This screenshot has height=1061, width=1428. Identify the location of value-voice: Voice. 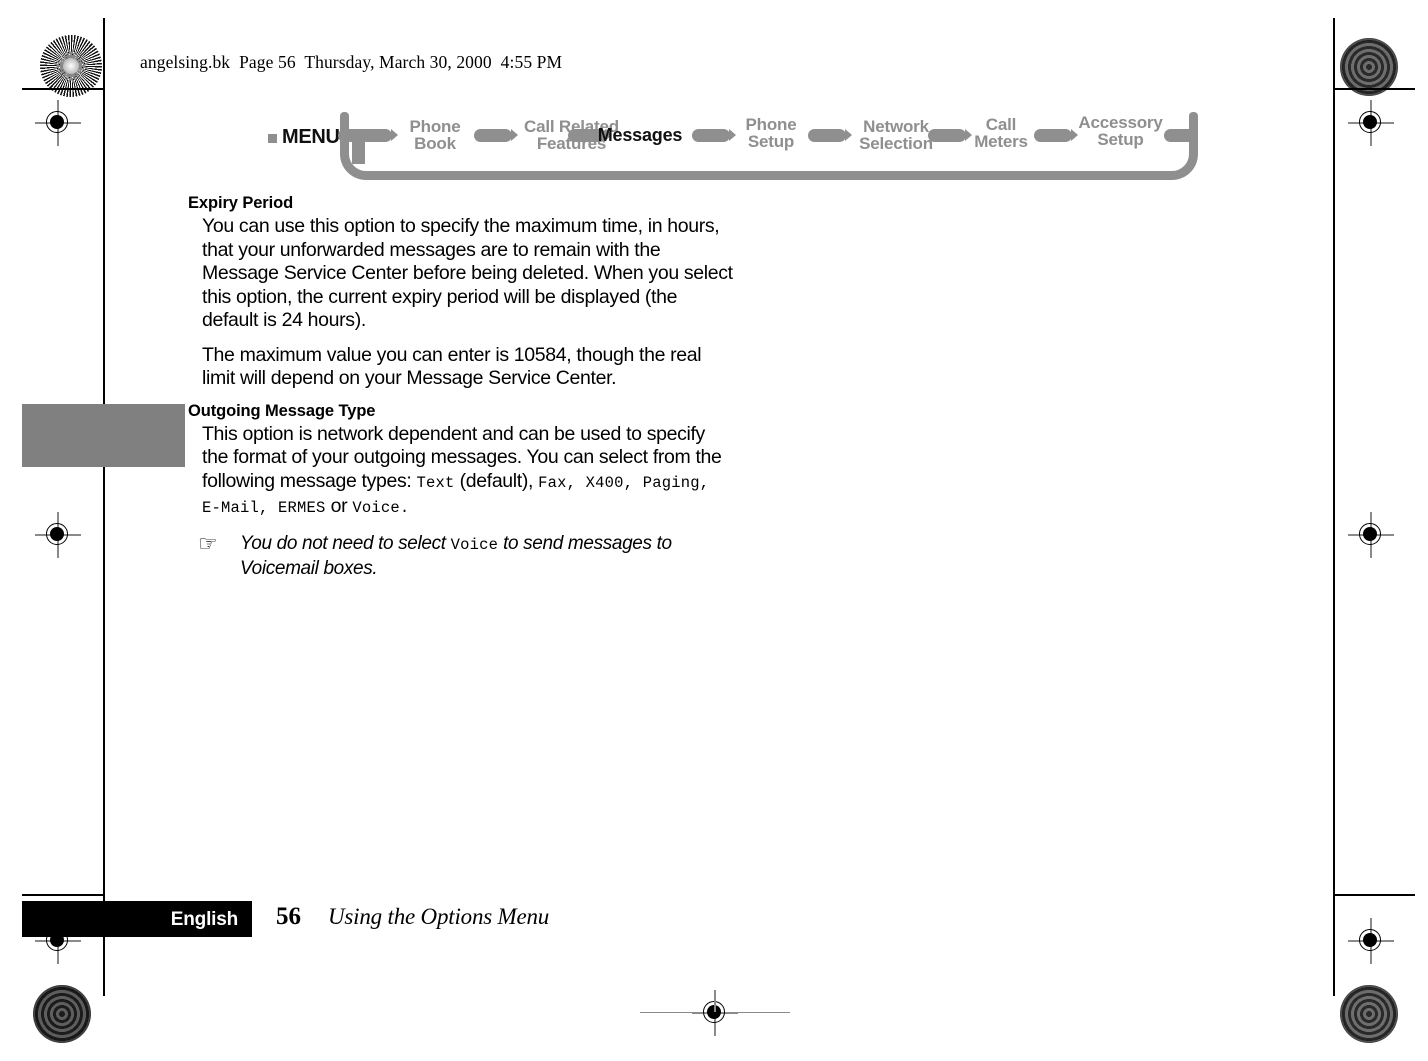
(376, 508).